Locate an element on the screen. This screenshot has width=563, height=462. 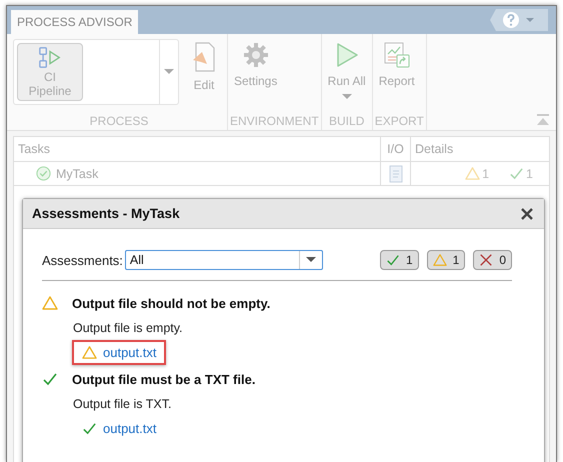
section-title: EXPORT is located at coordinates (399, 122).